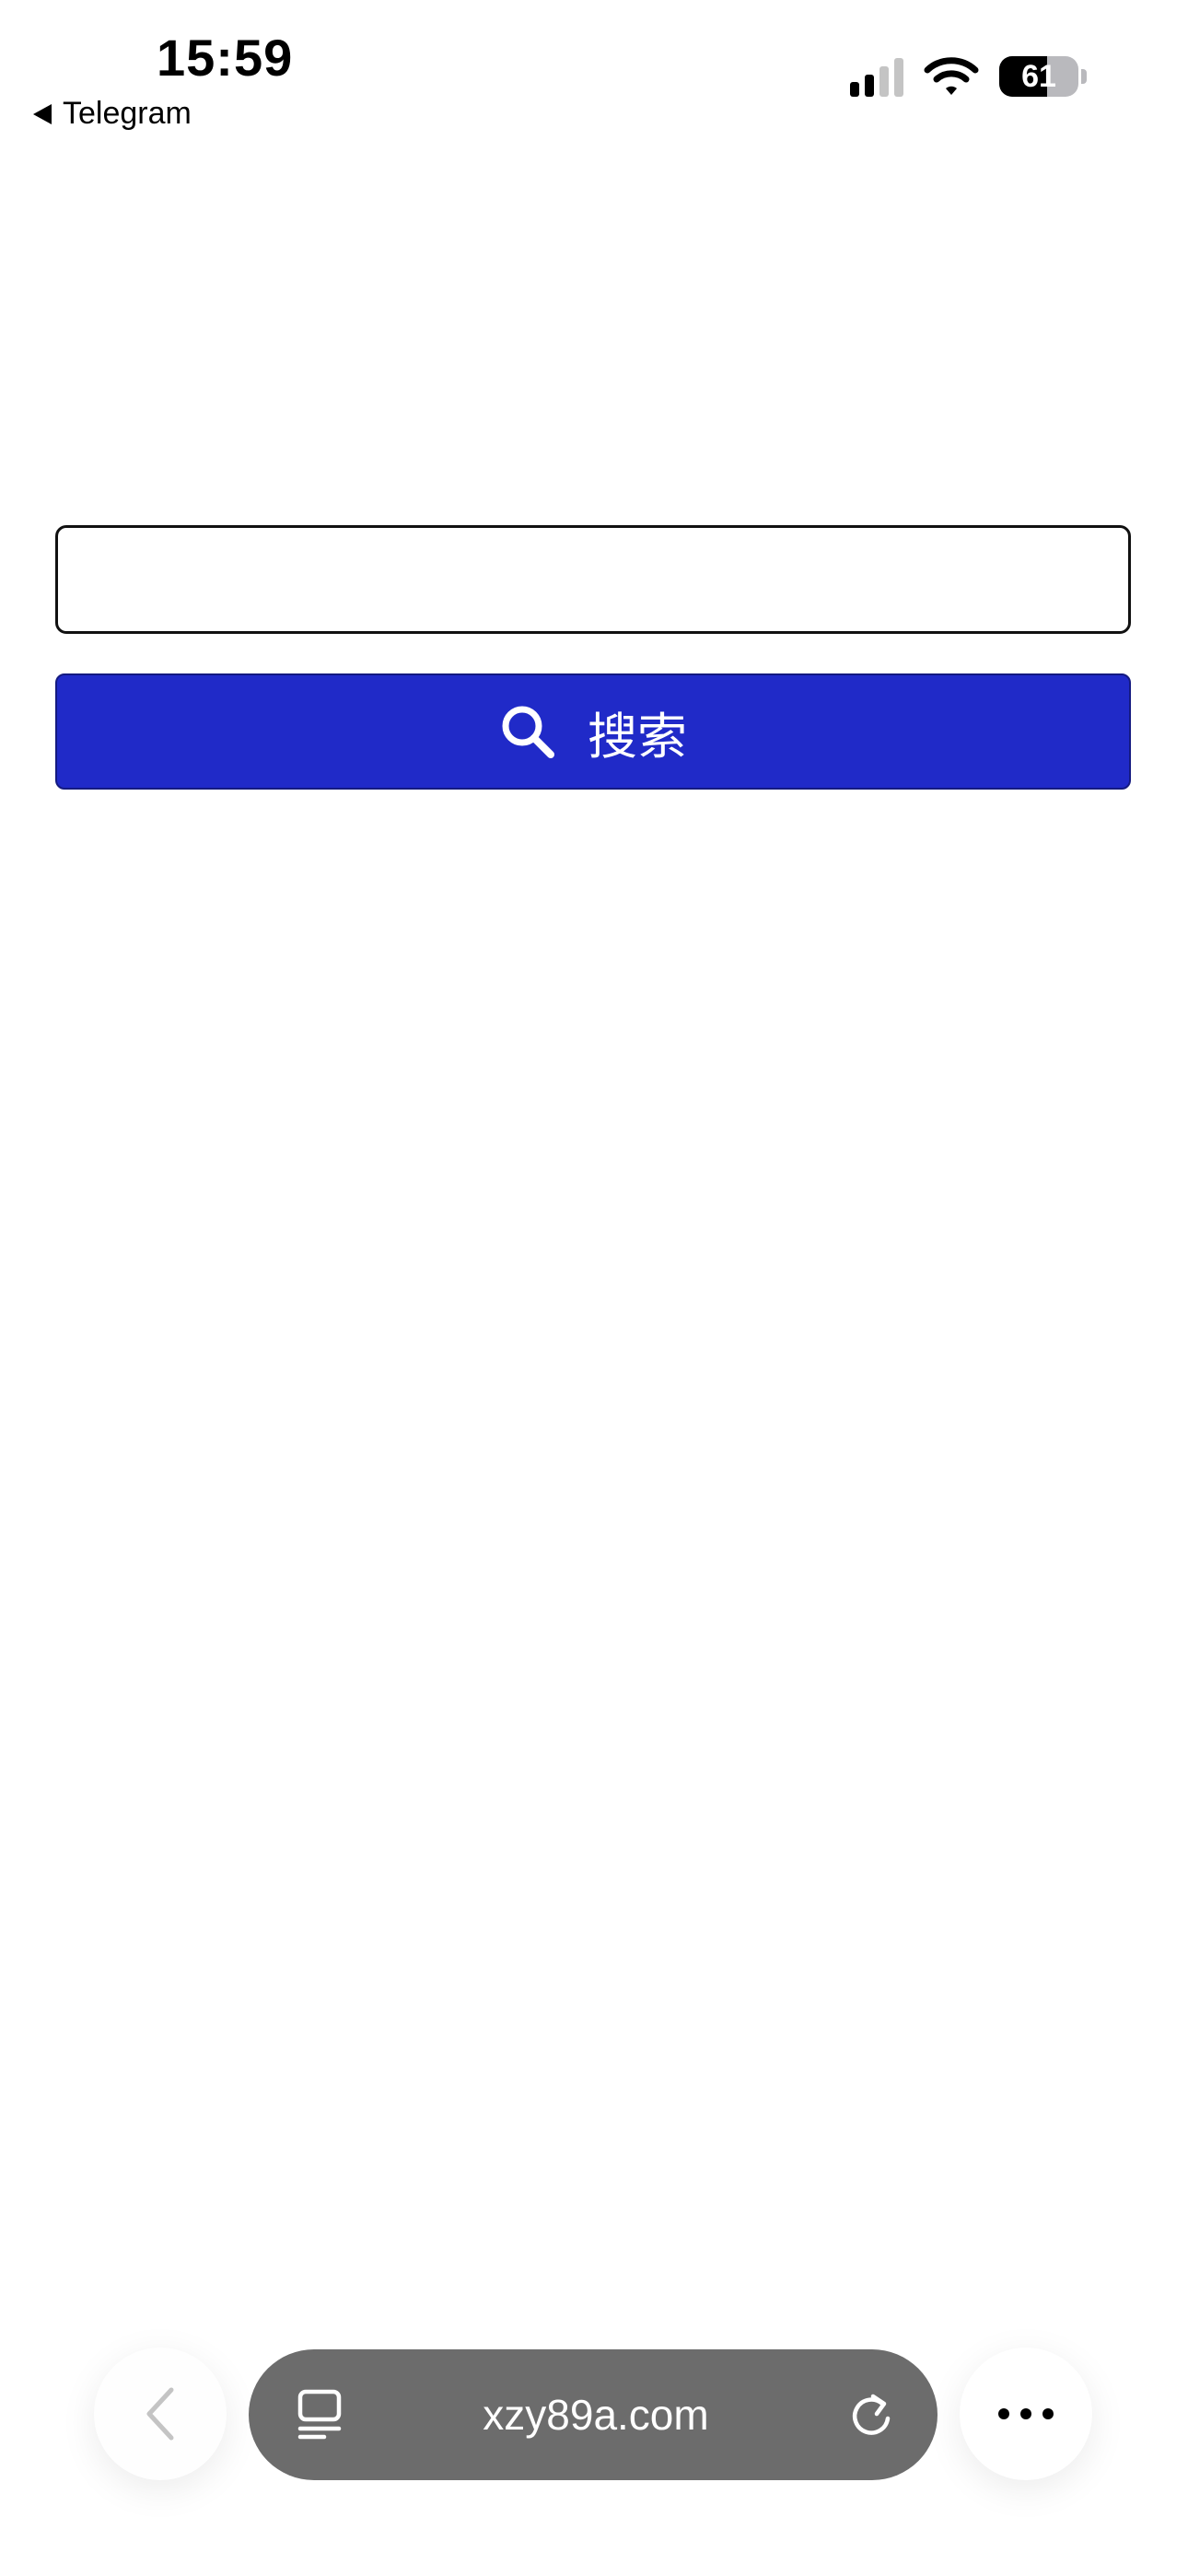 This screenshot has width=1188, height=2576. Describe the element at coordinates (1084, 76) in the screenshot. I see `battery-cap` at that location.